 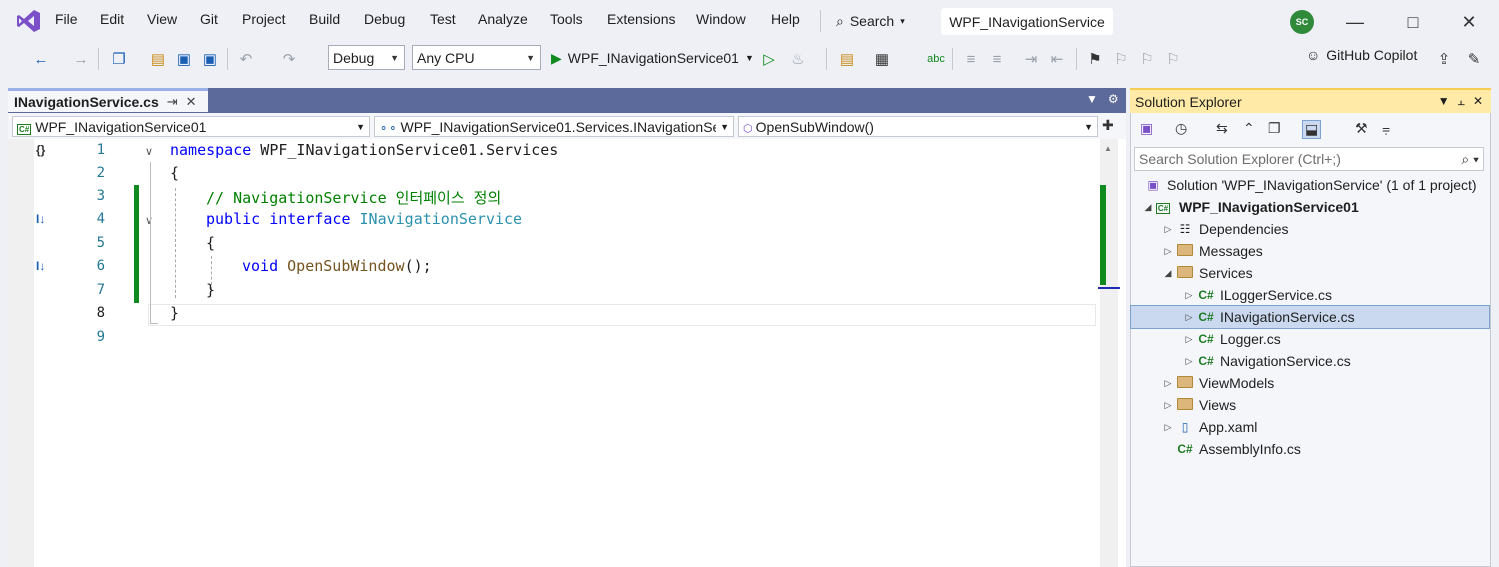 What do you see at coordinates (1222, 128) in the screenshot?
I see `sync-with-document-icon: ⇆` at bounding box center [1222, 128].